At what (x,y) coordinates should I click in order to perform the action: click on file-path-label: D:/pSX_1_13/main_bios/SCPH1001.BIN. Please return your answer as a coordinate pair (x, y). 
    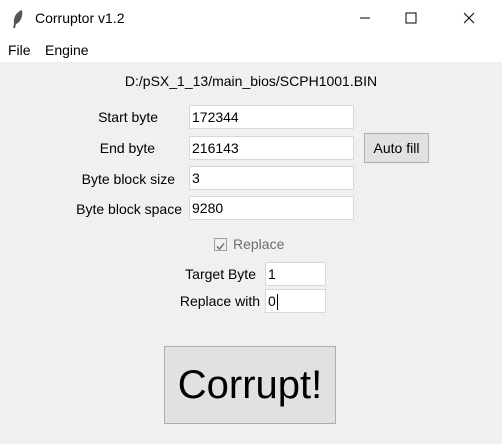
    Looking at the image, I should click on (251, 81).